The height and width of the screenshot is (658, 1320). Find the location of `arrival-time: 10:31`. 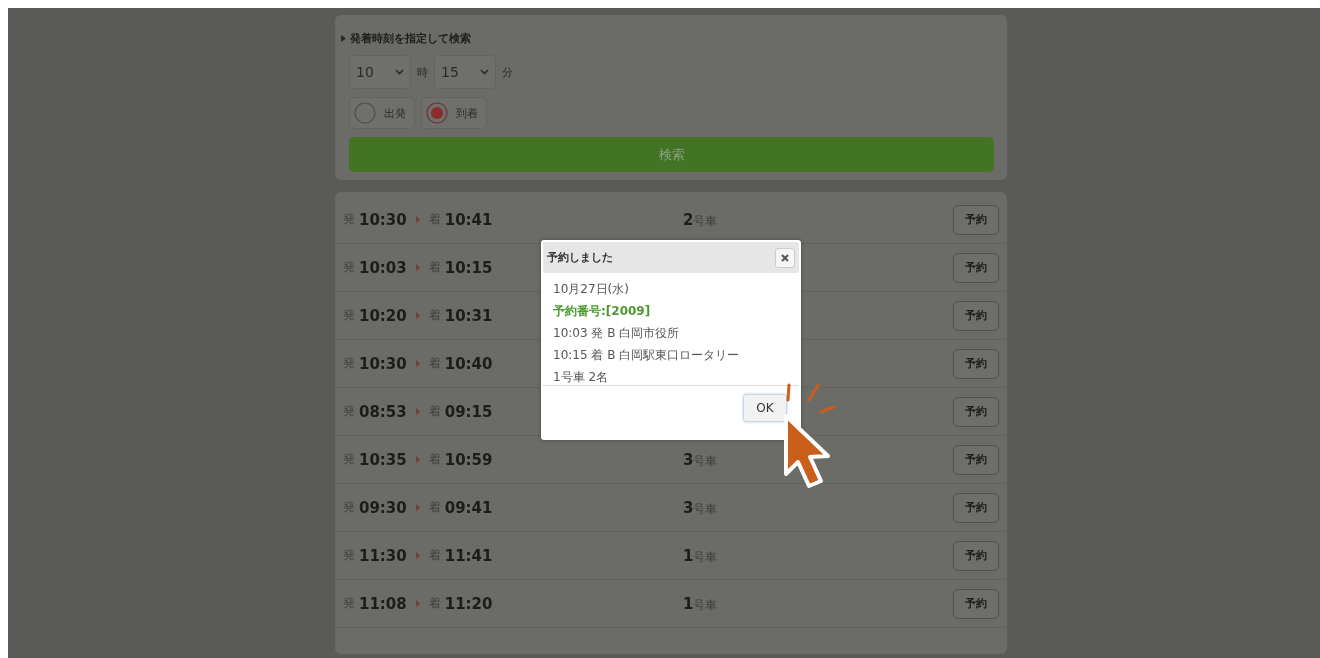

arrival-time: 10:31 is located at coordinates (468, 315).